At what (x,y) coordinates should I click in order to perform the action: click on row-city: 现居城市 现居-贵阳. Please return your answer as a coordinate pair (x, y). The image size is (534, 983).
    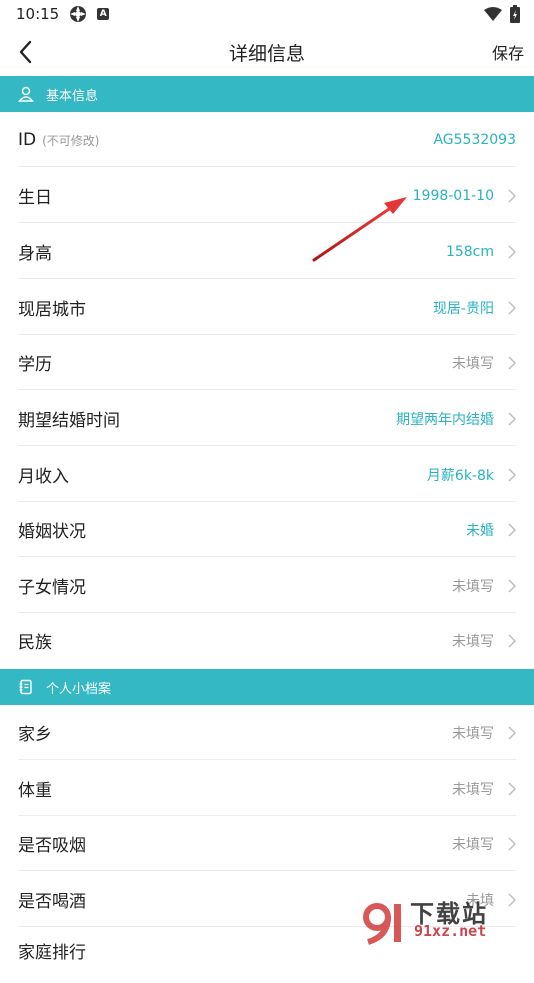
    Looking at the image, I should click on (267, 307).